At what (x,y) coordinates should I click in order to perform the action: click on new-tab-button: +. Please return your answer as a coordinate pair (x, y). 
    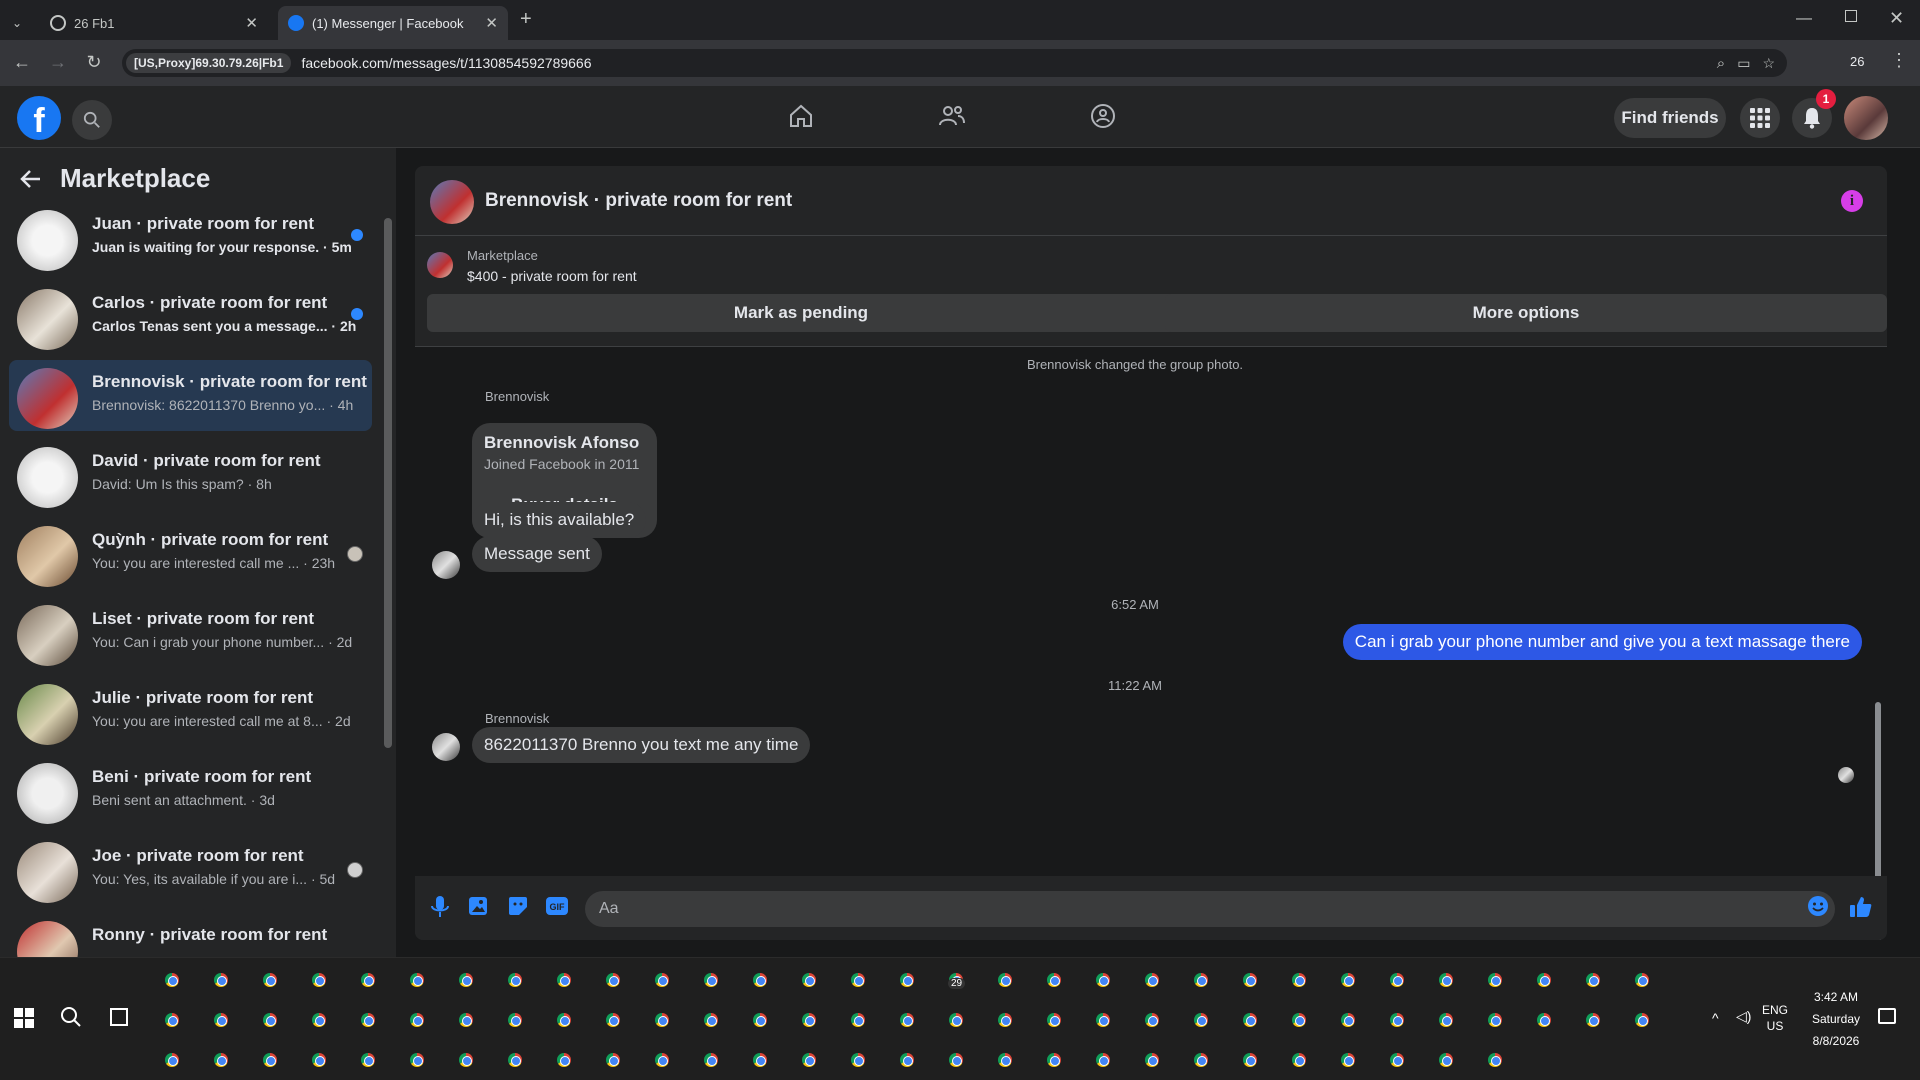
    Looking at the image, I should click on (526, 19).